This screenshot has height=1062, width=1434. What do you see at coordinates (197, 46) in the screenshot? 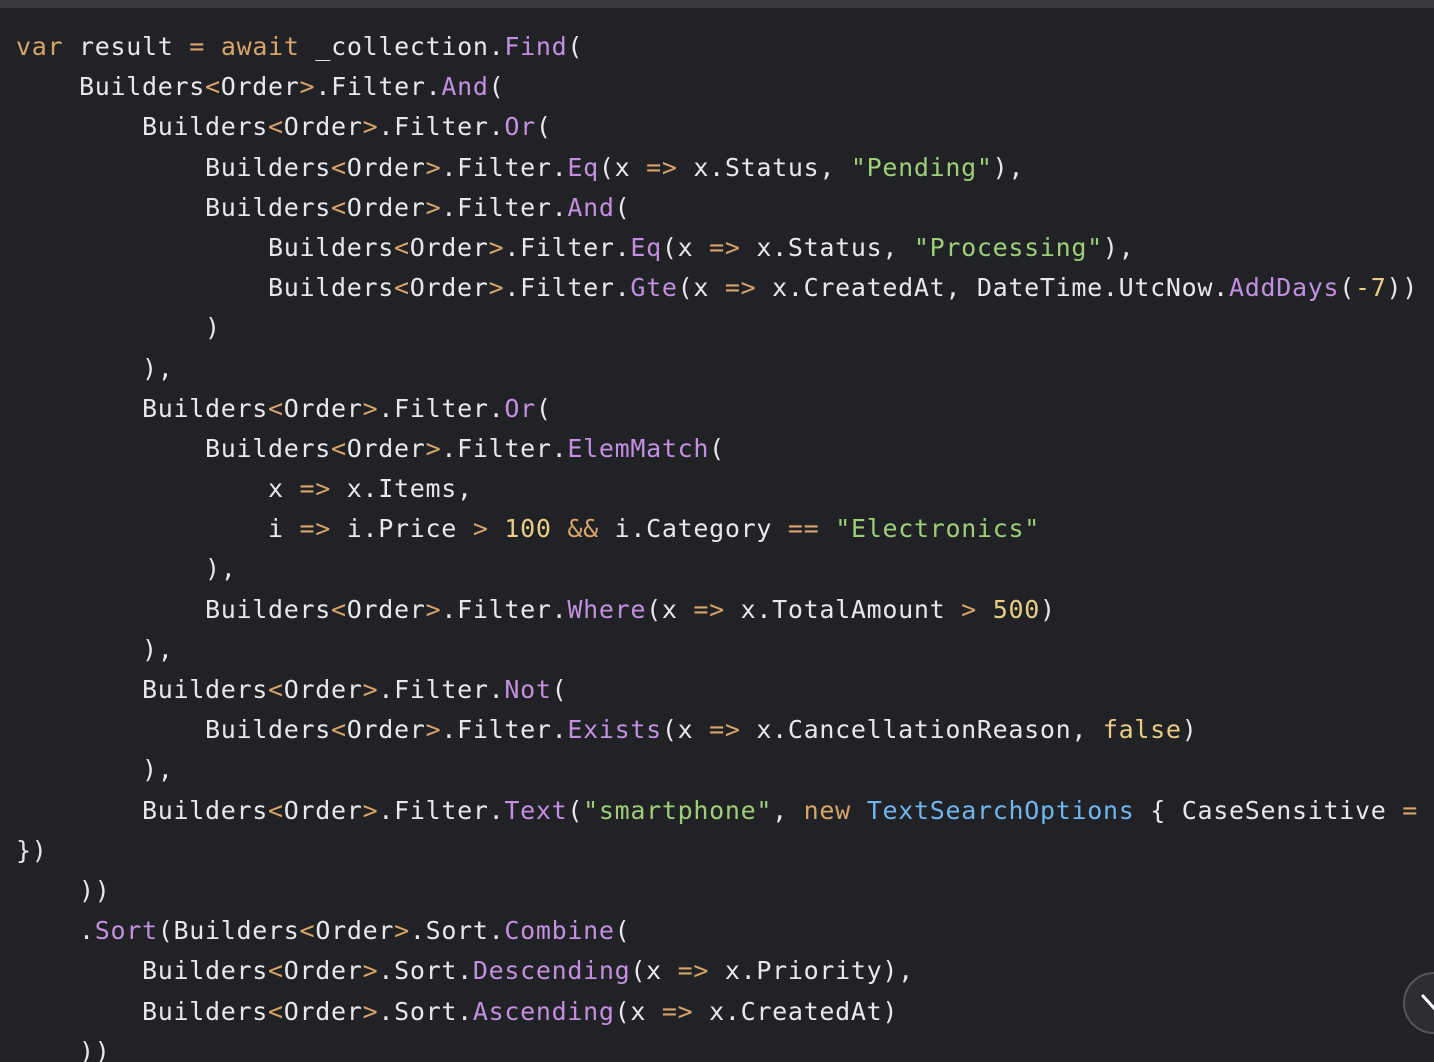
I see `code-token-operator: =` at bounding box center [197, 46].